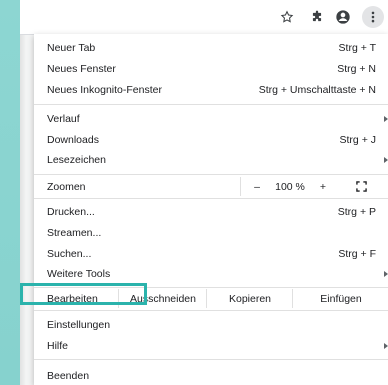 The height and width of the screenshot is (385, 388). What do you see at coordinates (361, 186) in the screenshot?
I see `fullscreen-icon` at bounding box center [361, 186].